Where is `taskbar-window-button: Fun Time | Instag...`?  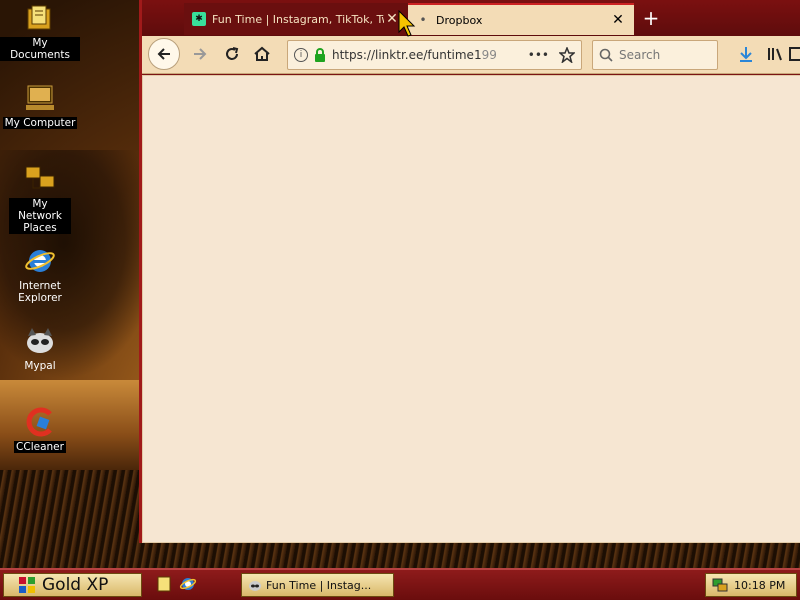 taskbar-window-button: Fun Time | Instag... is located at coordinates (317, 585).